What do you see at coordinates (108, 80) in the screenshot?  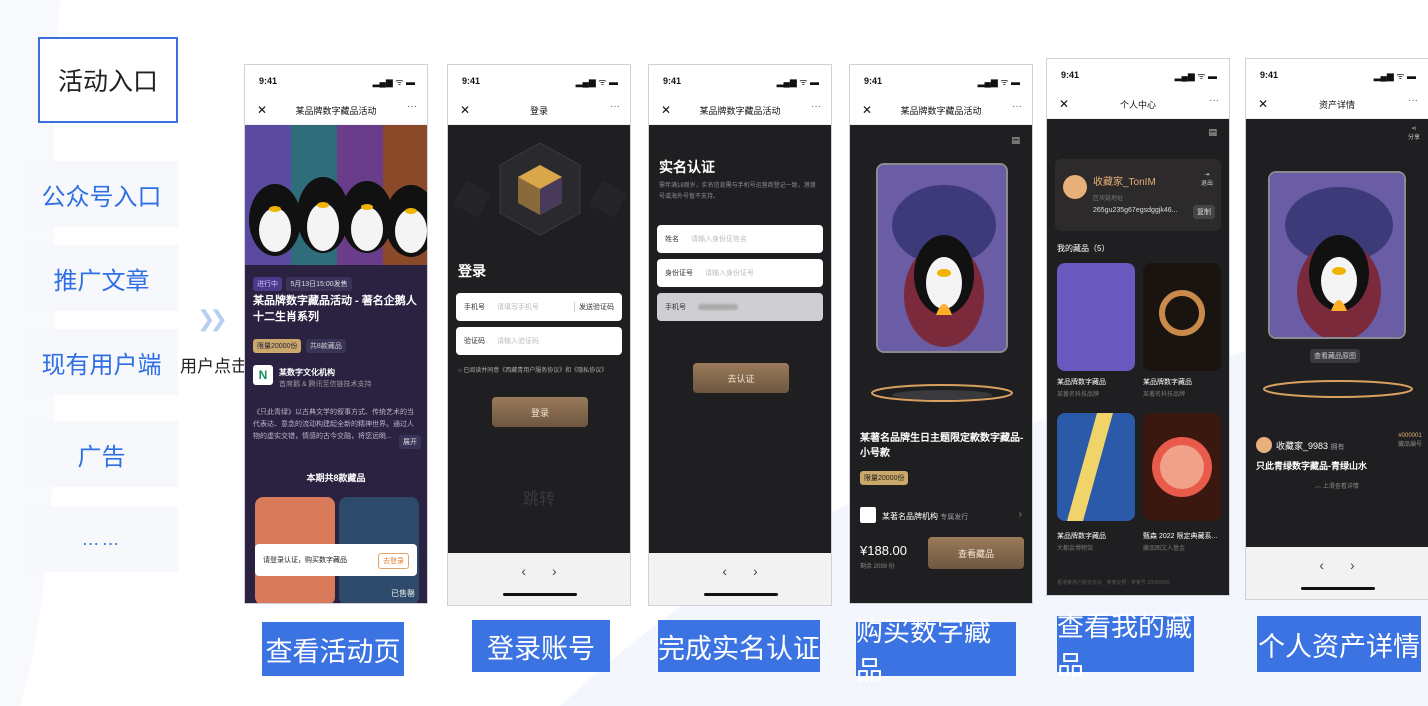 I see `entry-title: 活动入口` at bounding box center [108, 80].